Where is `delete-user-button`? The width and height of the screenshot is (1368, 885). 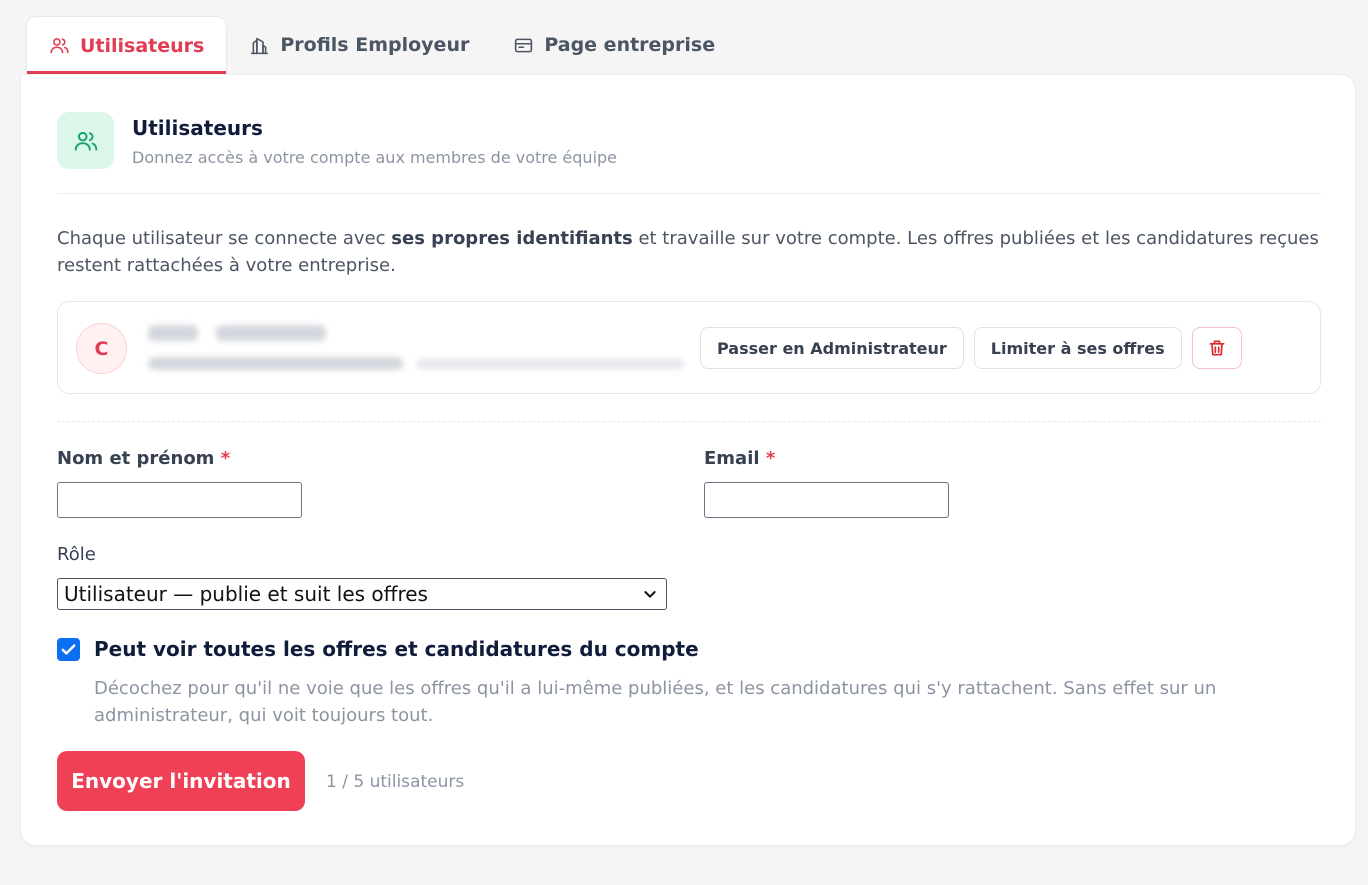
delete-user-button is located at coordinates (1216, 348).